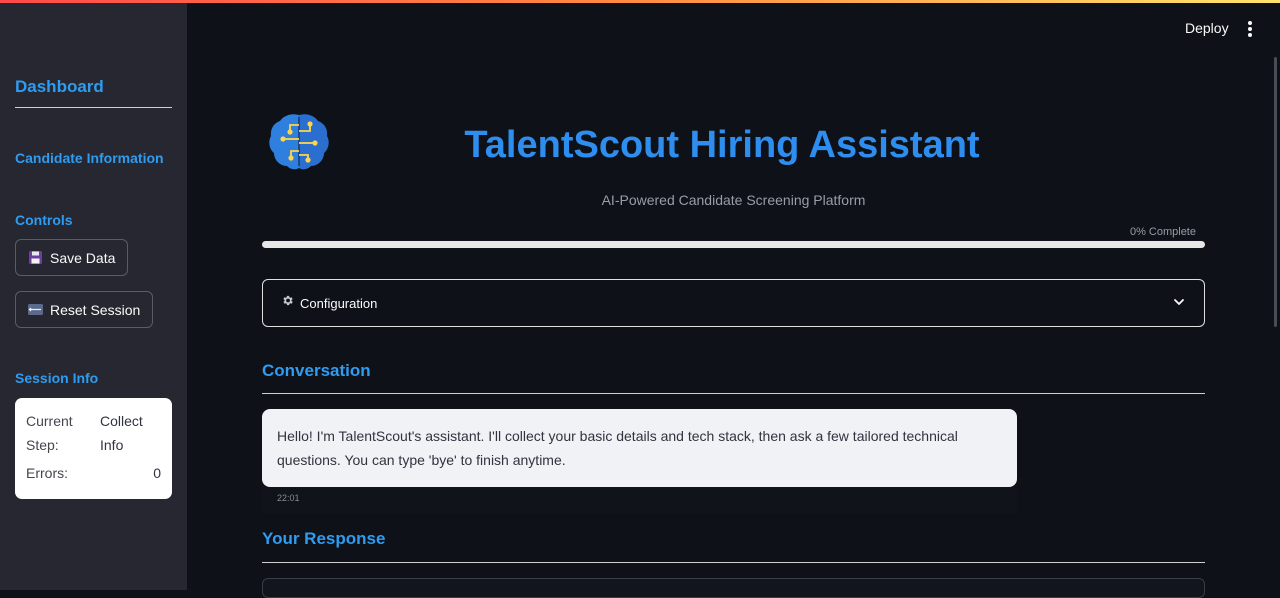 The width and height of the screenshot is (1280, 598). What do you see at coordinates (339, 303) in the screenshot?
I see `configuration-label: Configuration` at bounding box center [339, 303].